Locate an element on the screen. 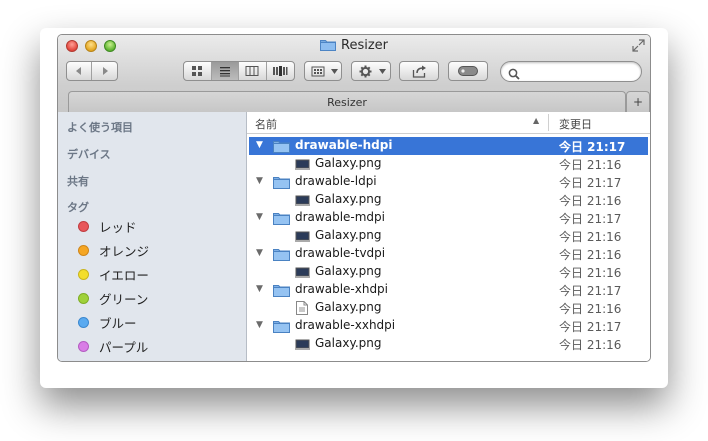 Image resolution: width=708 pixels, height=441 pixels. sidebar-item-label: パープル is located at coordinates (124, 347).